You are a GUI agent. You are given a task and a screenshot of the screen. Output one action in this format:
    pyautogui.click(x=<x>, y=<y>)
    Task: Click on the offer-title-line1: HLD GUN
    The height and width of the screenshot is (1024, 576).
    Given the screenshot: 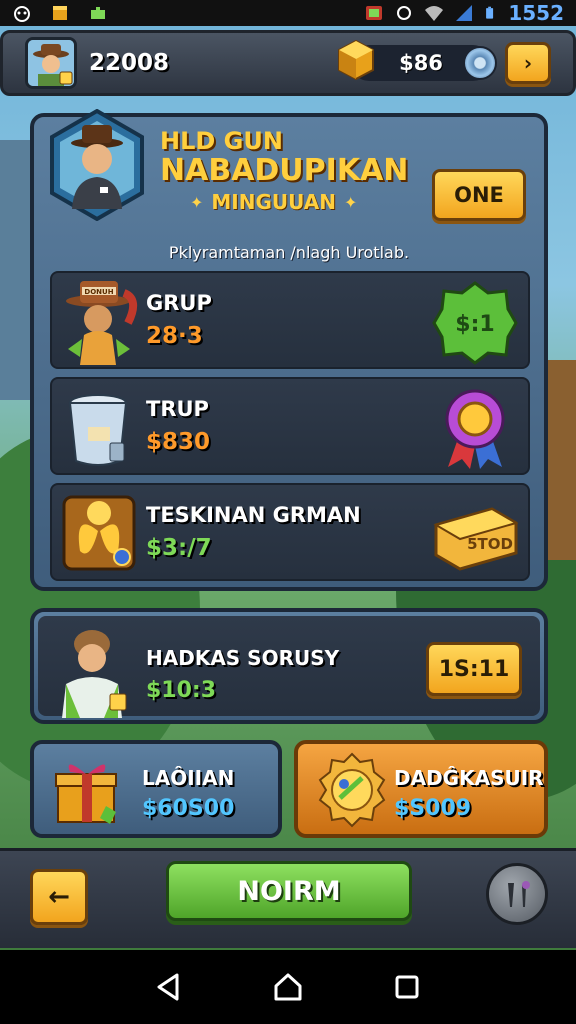 What is the action you would take?
    pyautogui.click(x=221, y=141)
    